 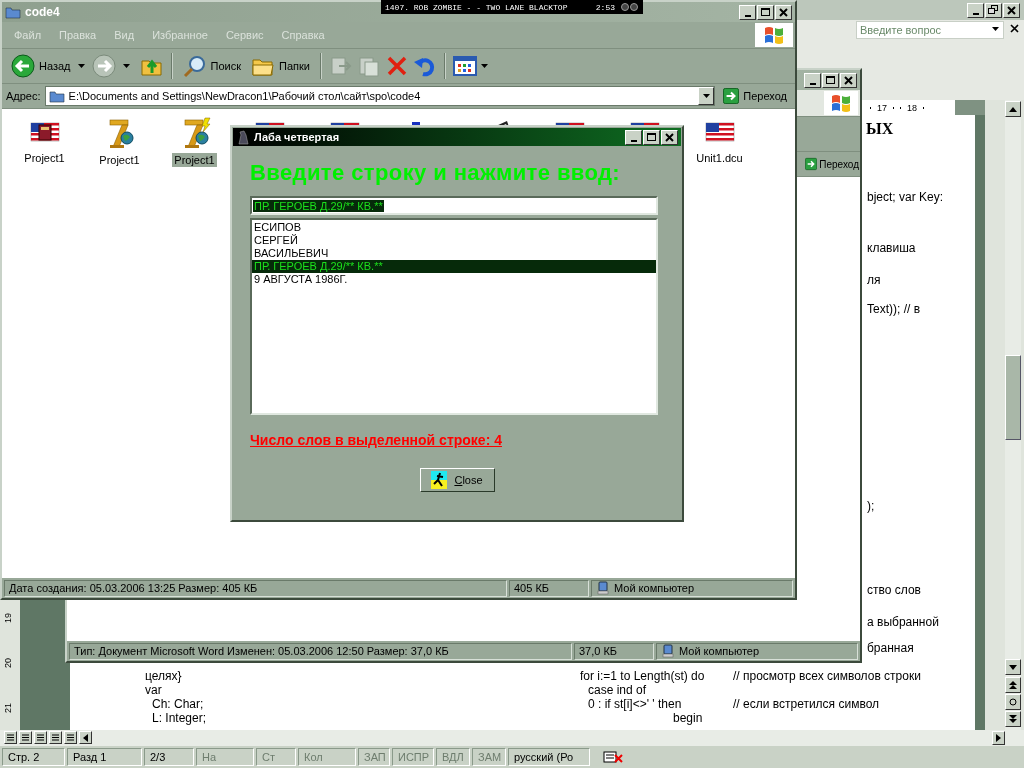 I want to click on word-count-text: Число слов в выделенной строке: 4, so click(x=376, y=440).